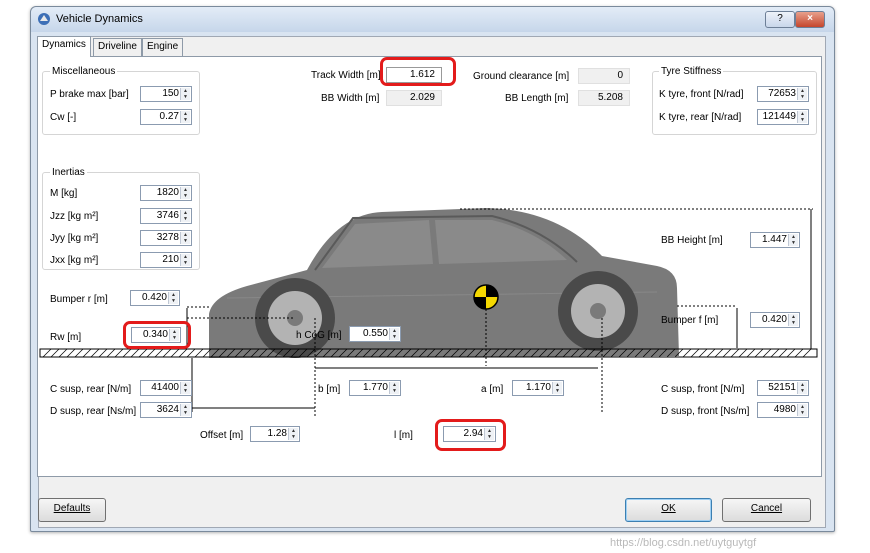  Describe the element at coordinates (598, 311) in the screenshot. I see `front-wheel` at that location.